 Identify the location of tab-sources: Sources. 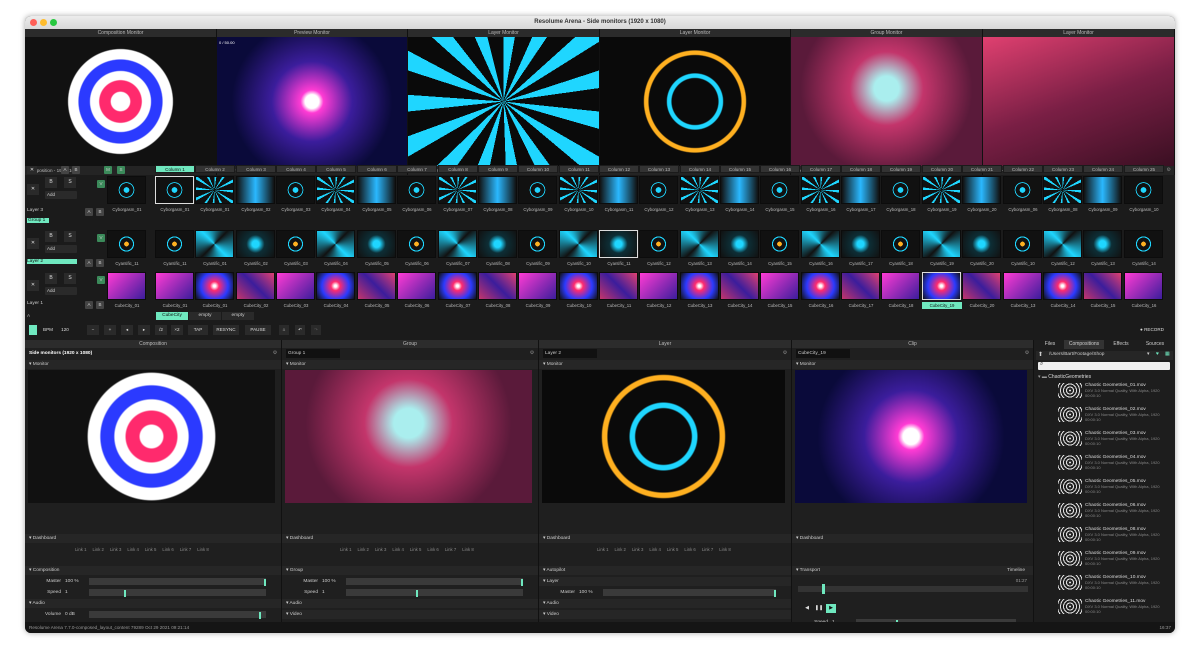
(1155, 344).